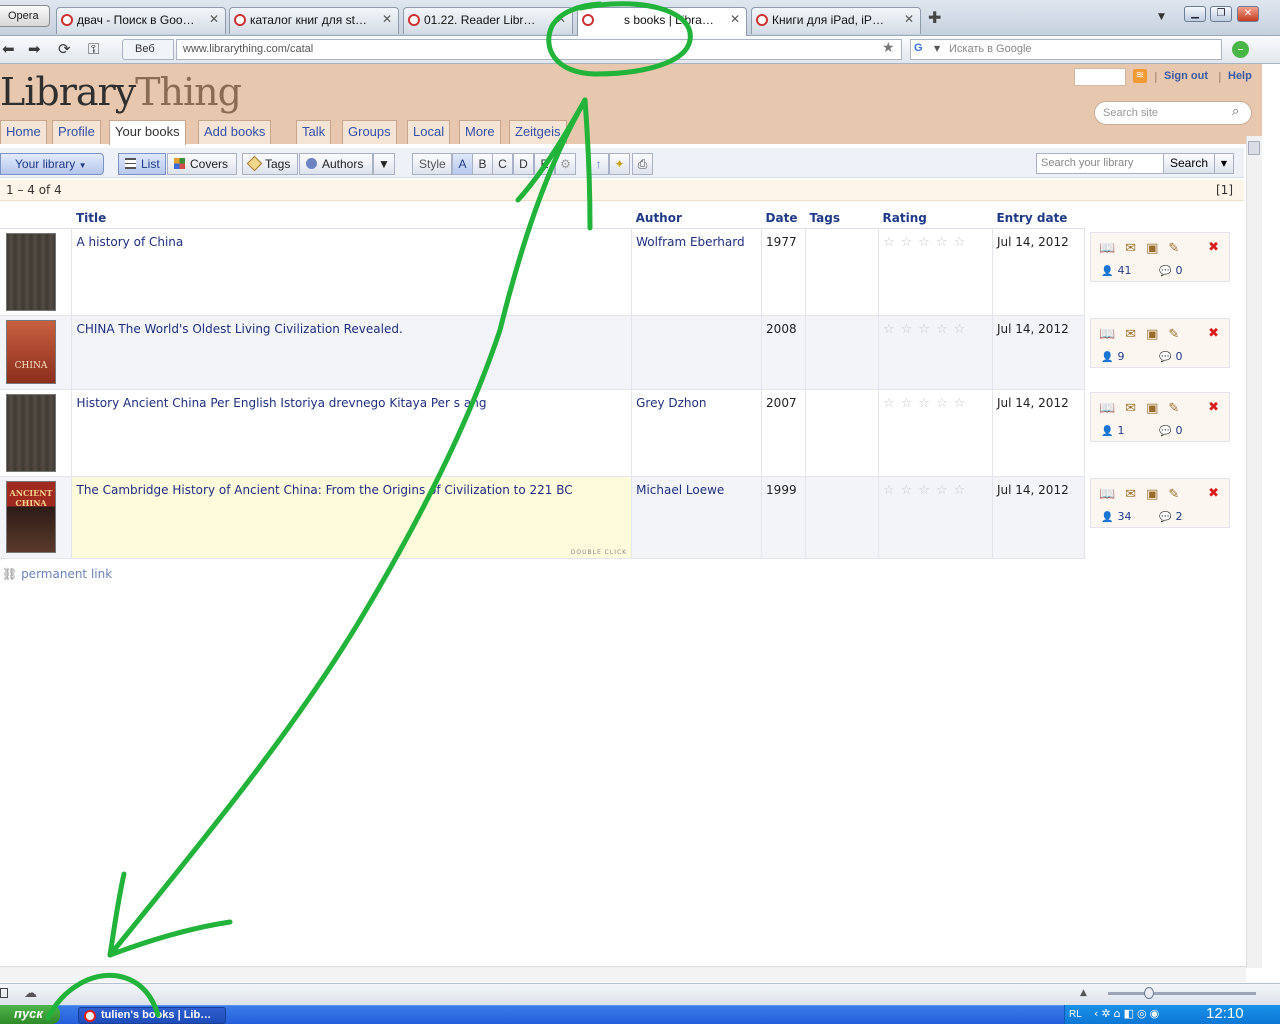 The image size is (1280, 1024). I want to click on title-cell: A history of China, so click(352, 271).